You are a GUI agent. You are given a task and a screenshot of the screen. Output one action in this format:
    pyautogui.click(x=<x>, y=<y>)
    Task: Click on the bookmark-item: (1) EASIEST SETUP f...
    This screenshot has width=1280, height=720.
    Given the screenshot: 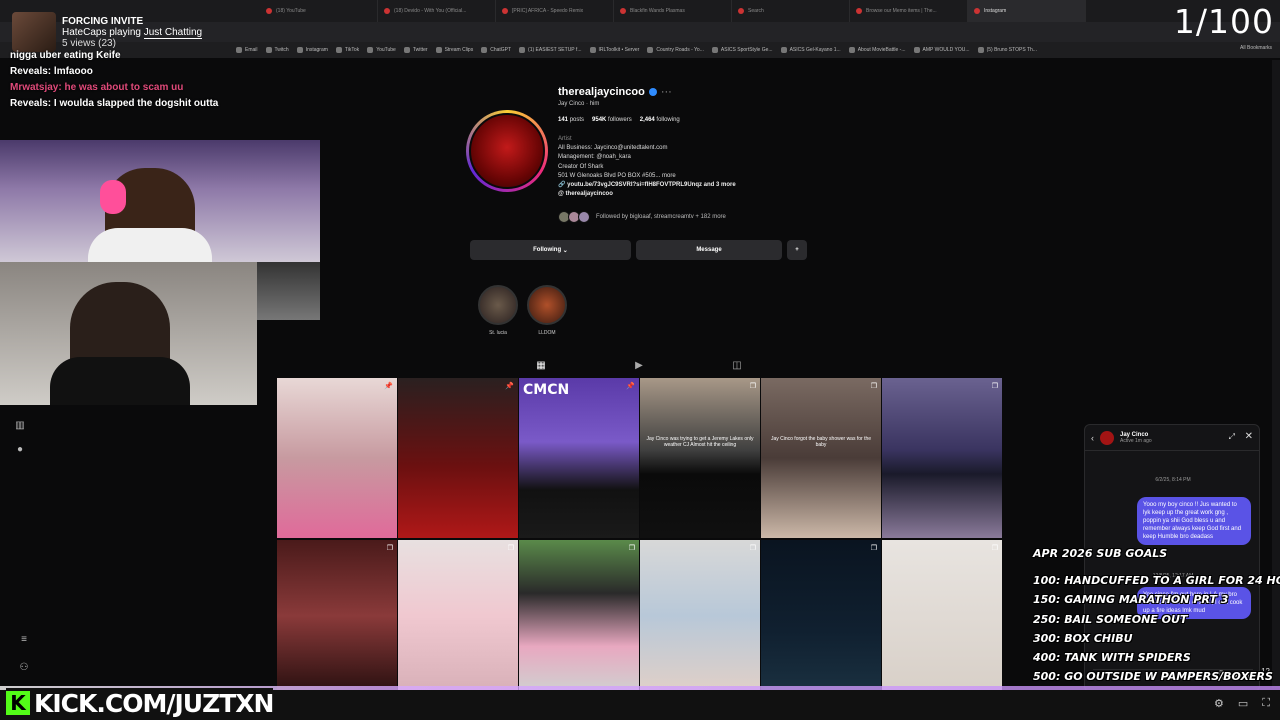 What is the action you would take?
    pyautogui.click(x=550, y=50)
    